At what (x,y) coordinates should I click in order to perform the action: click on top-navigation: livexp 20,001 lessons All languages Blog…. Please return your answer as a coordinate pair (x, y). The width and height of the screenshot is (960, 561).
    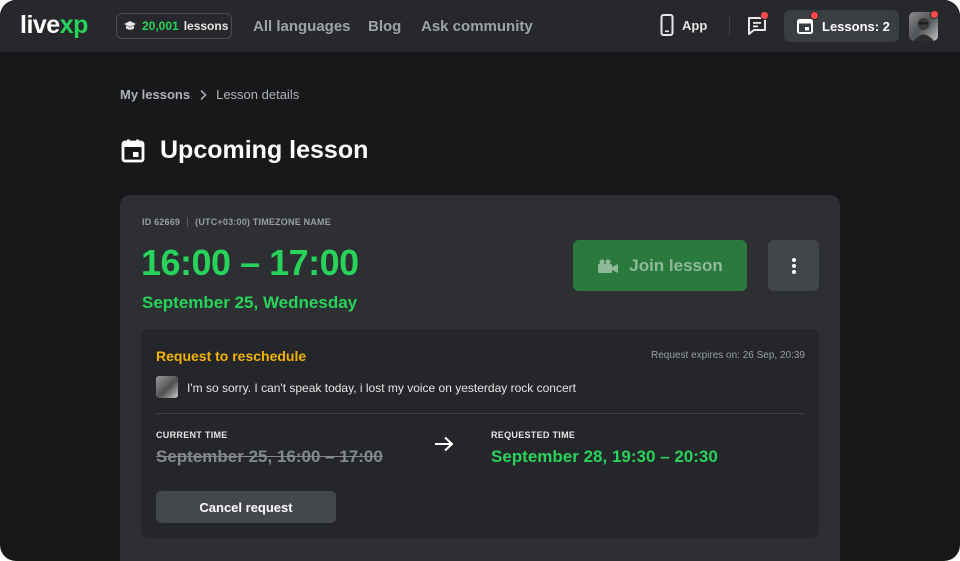
    Looking at the image, I should click on (480, 26).